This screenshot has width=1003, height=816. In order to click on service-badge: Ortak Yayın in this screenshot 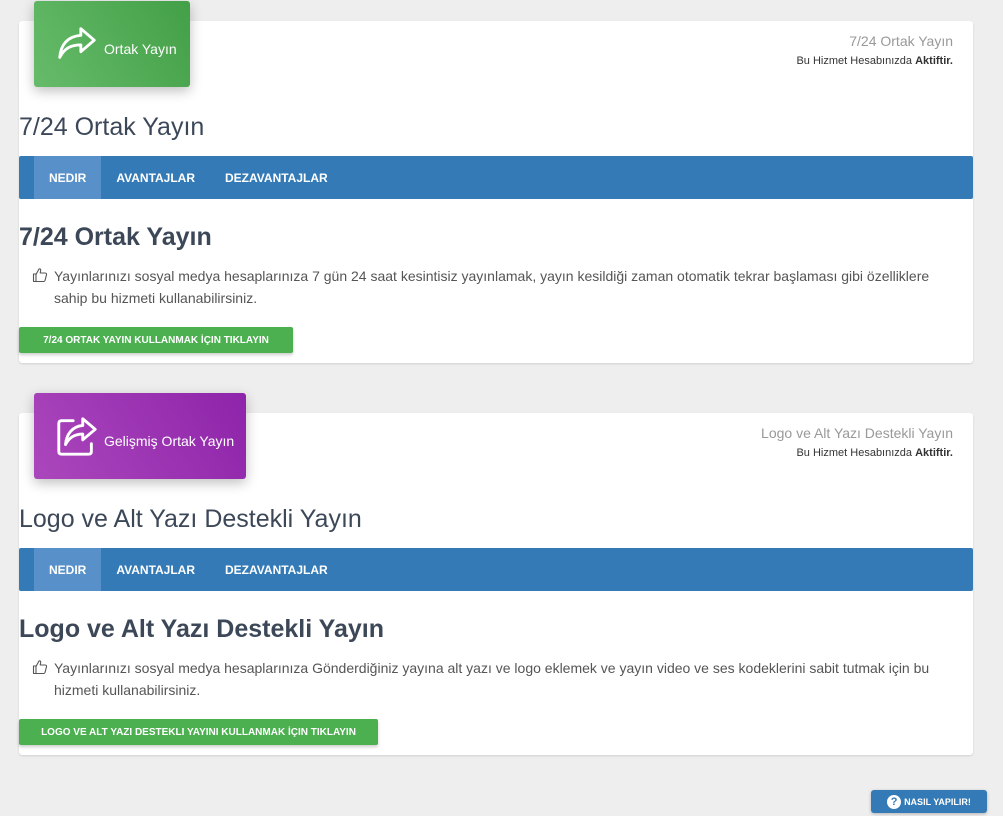, I will do `click(112, 44)`.